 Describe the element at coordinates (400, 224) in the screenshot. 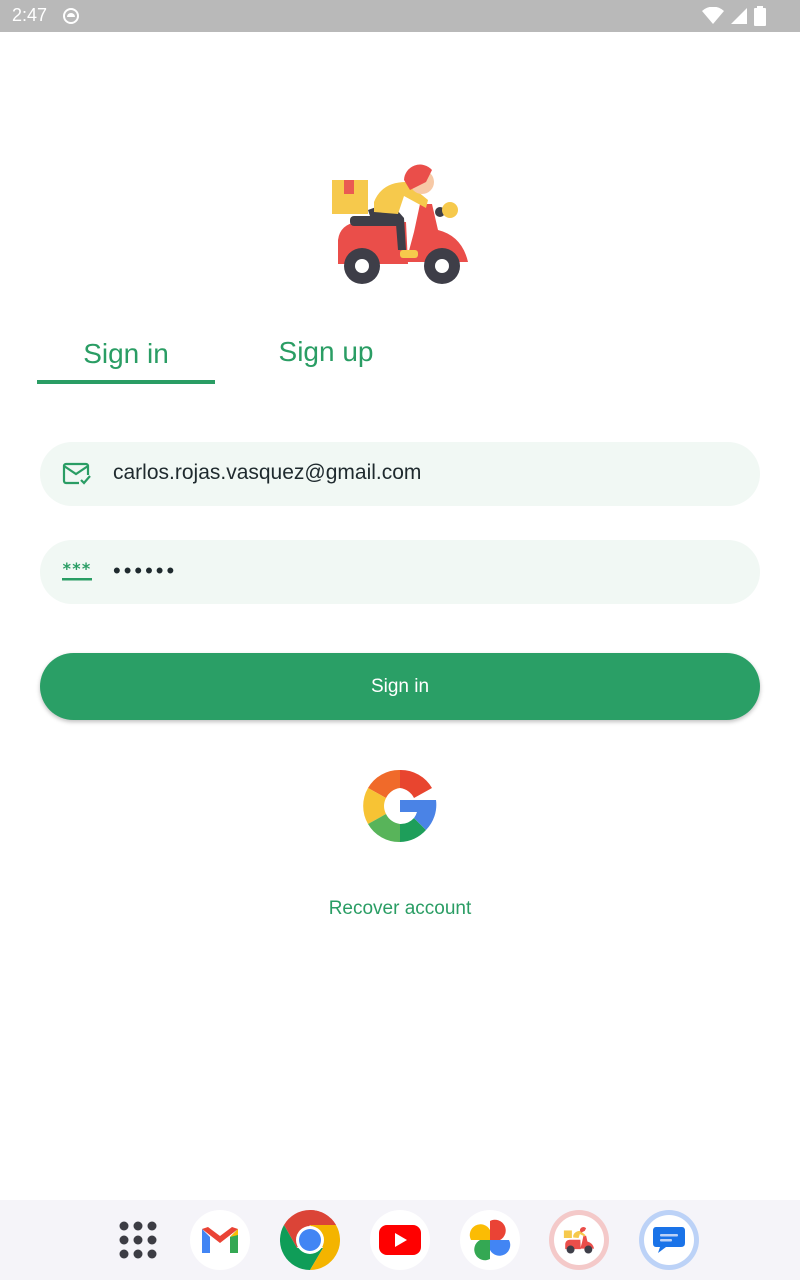

I see `delivery-scooter-logo` at that location.